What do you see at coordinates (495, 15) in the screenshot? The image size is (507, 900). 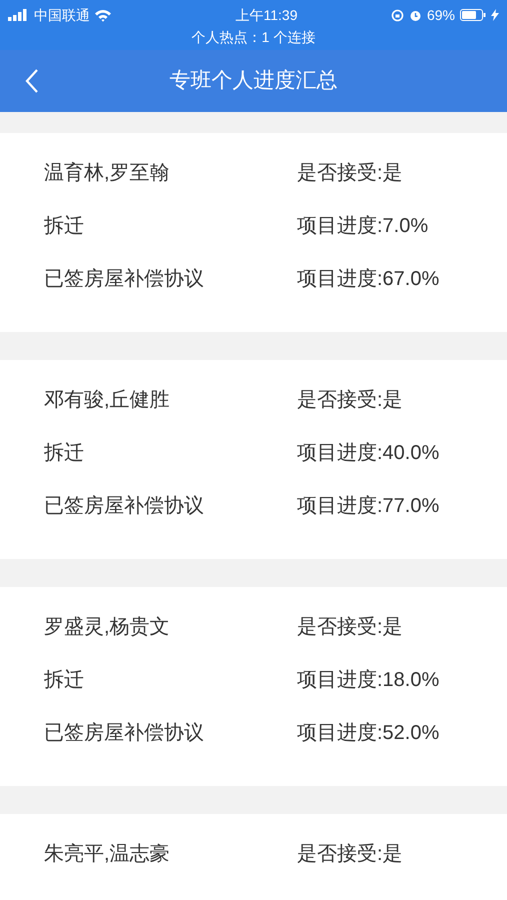 I see `charging-bolt-icon` at bounding box center [495, 15].